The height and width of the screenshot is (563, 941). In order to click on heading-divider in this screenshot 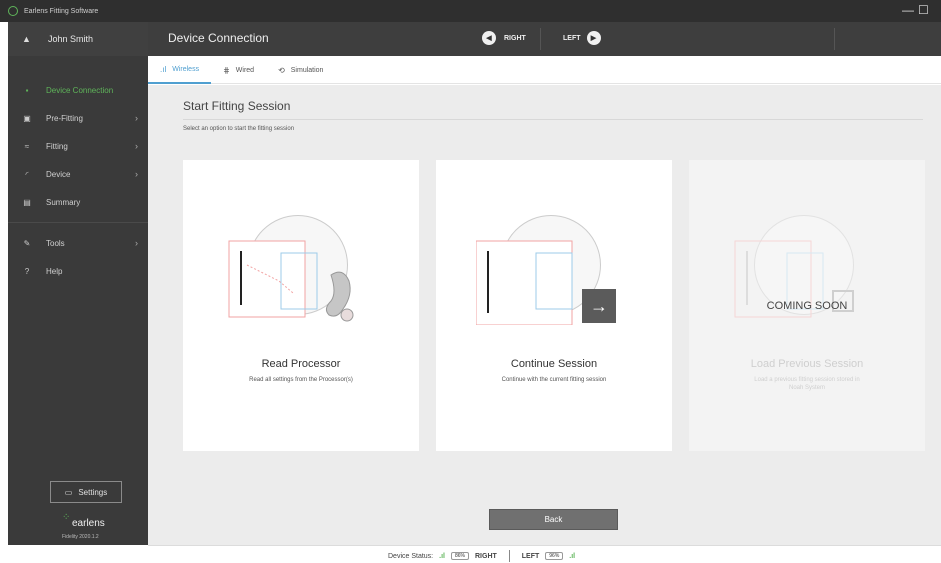, I will do `click(553, 119)`.